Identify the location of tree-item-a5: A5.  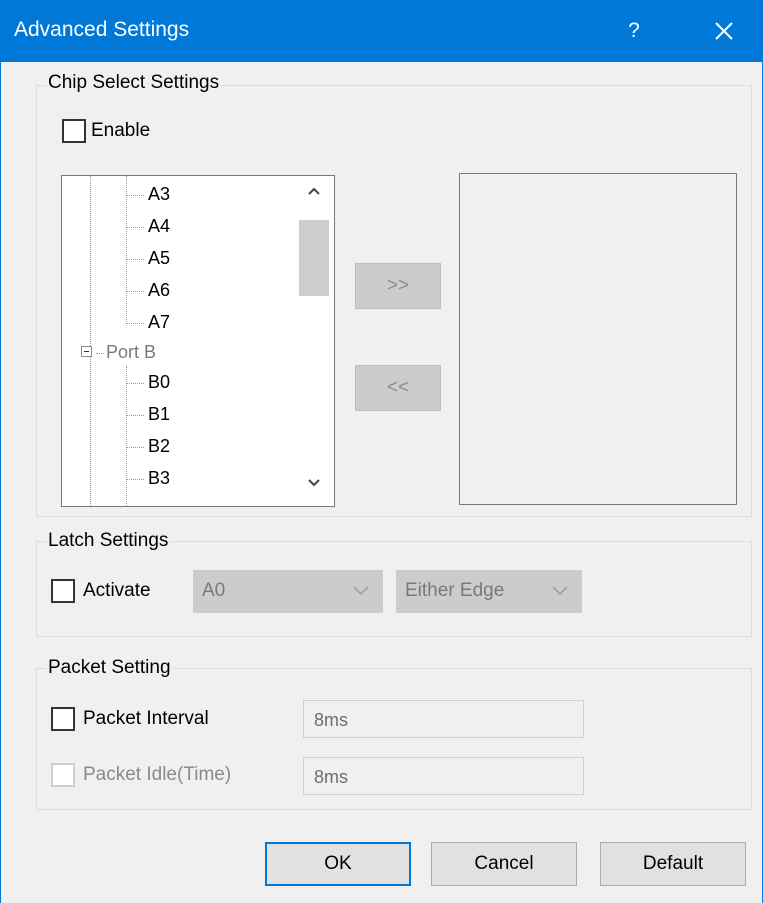
(159, 258).